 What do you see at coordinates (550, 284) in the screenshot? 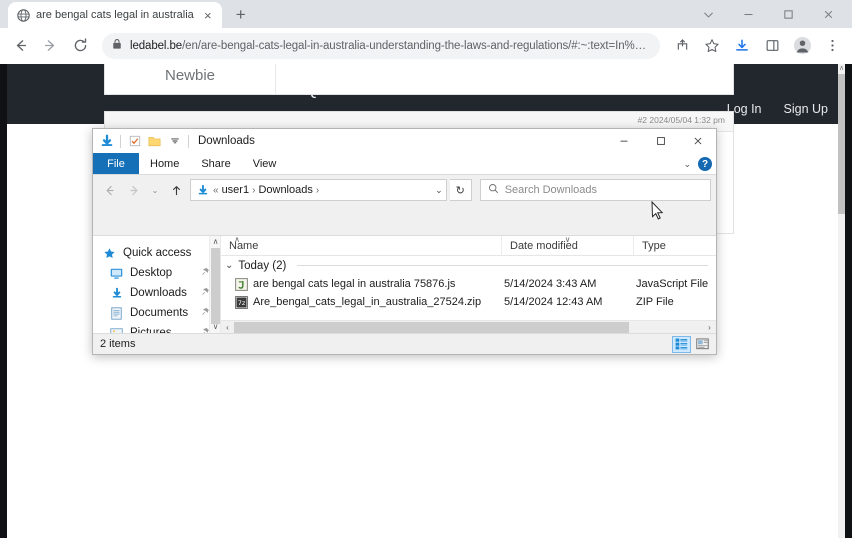
I see `file-date-cell: 5/14/2024 3:43 AM` at bounding box center [550, 284].